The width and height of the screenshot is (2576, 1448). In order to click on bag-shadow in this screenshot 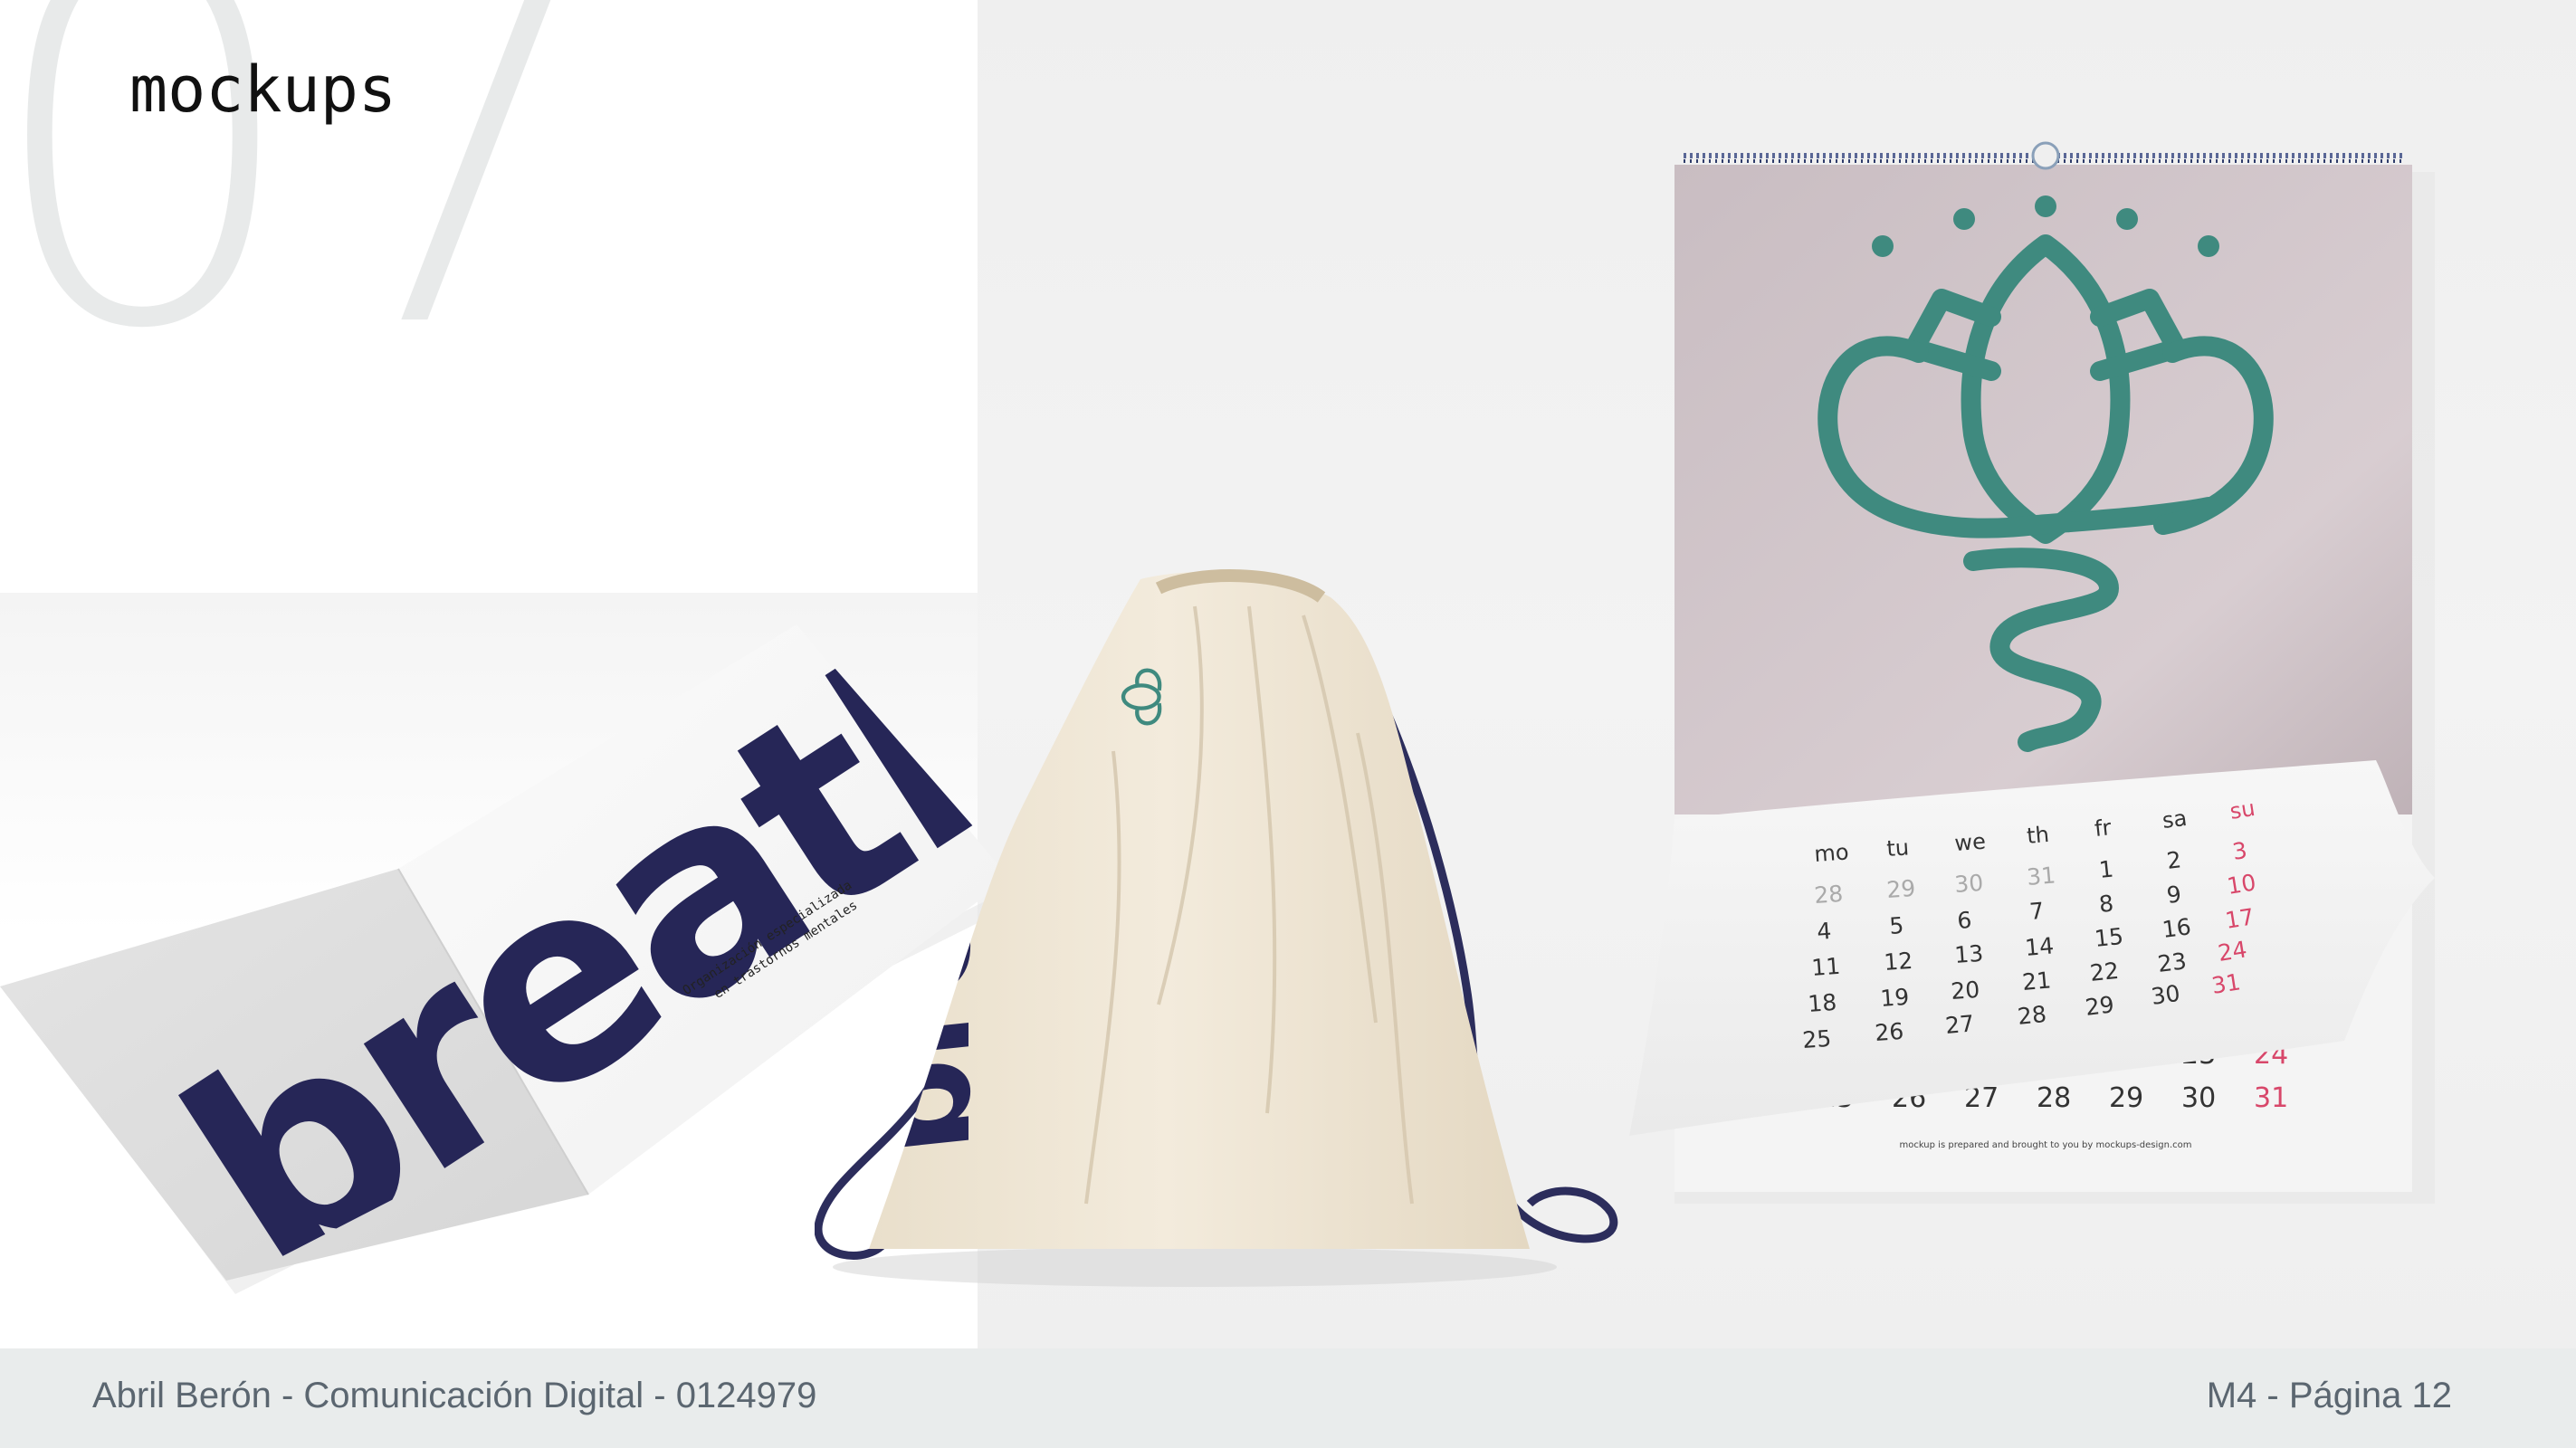, I will do `click(1195, 1267)`.